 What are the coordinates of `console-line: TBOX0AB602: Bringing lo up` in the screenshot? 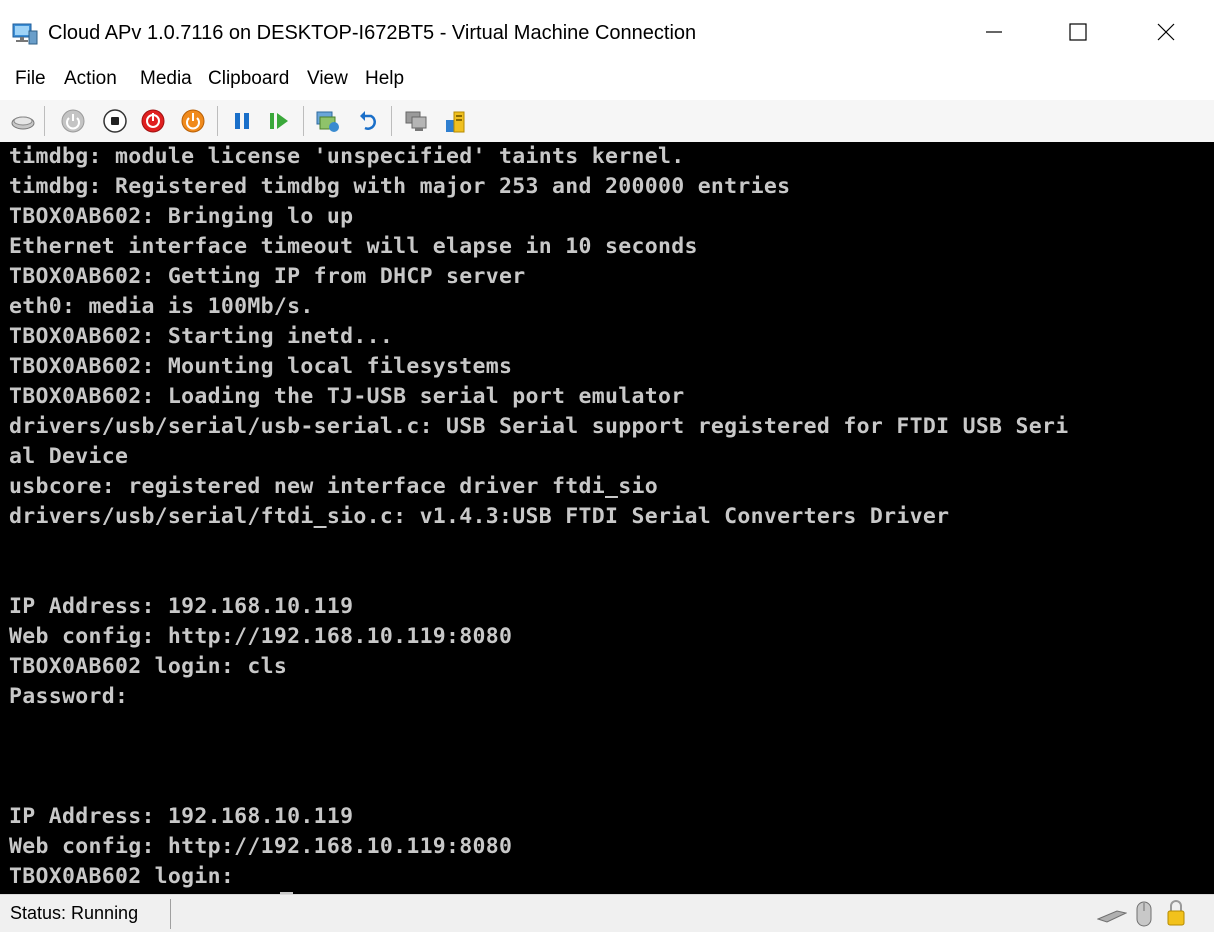 It's located at (181, 216).